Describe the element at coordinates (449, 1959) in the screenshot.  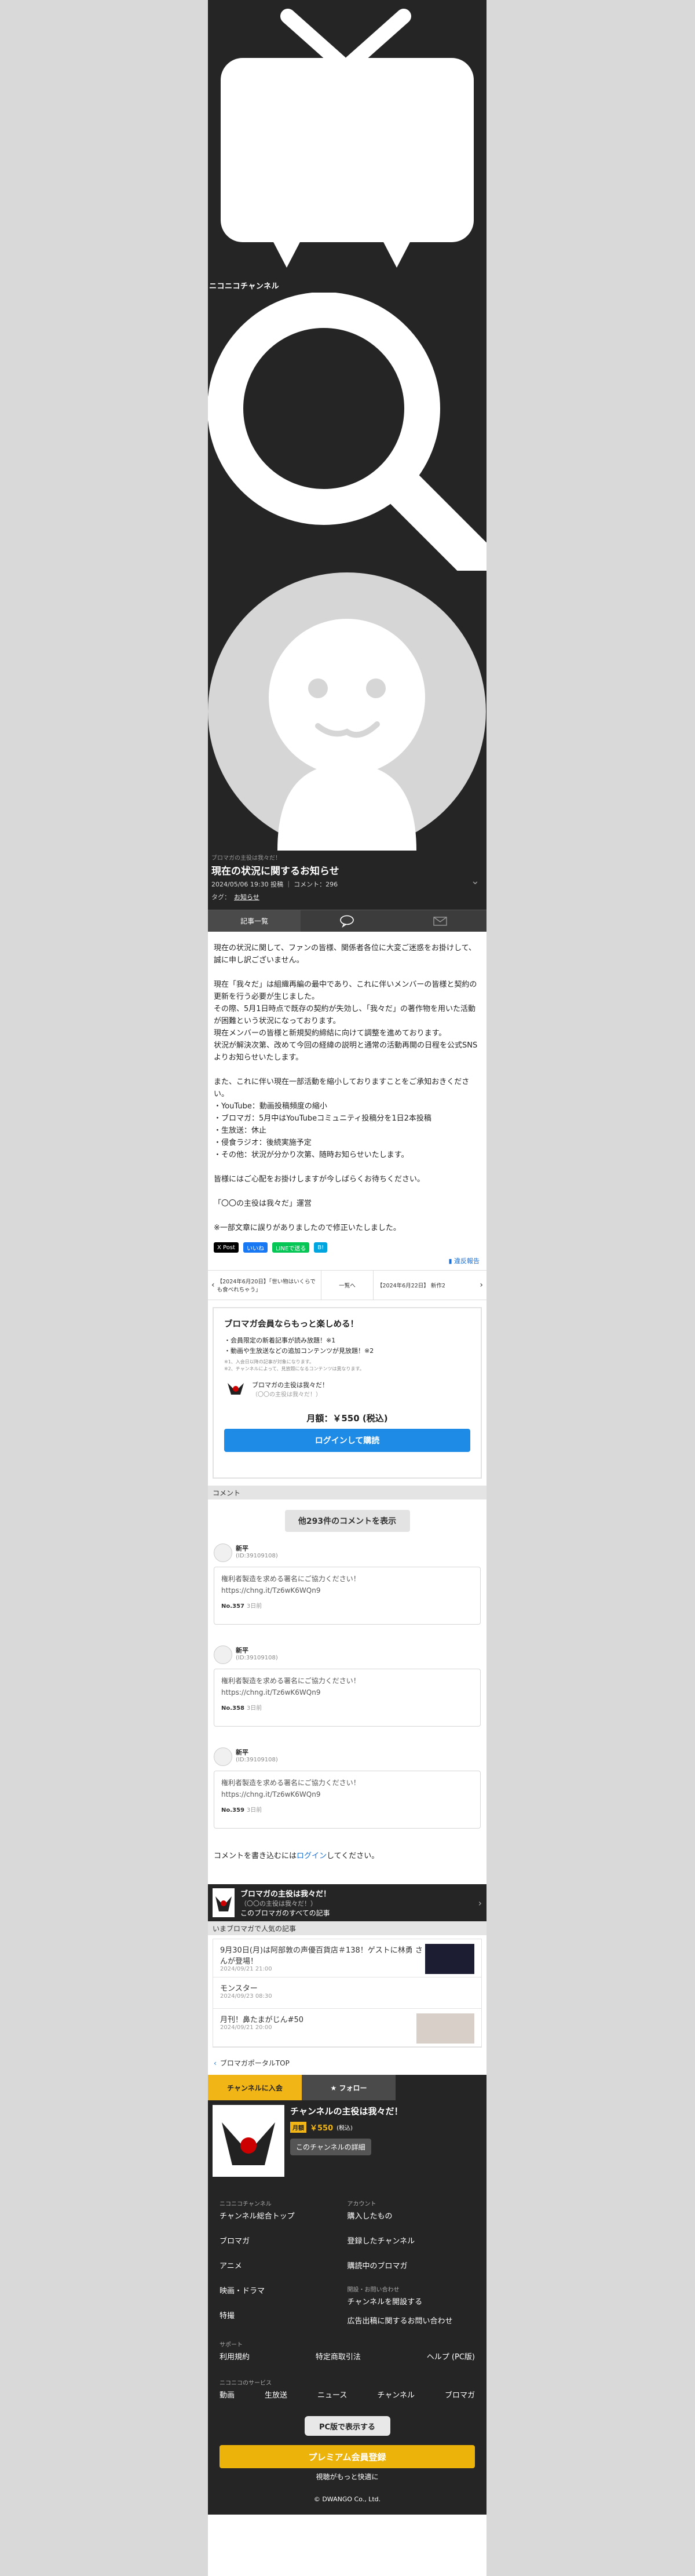
I see `popular-thumbnail` at that location.